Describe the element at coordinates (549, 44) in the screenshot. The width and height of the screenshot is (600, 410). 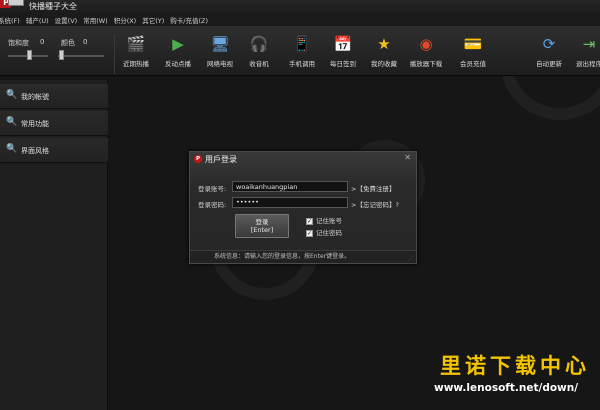
I see `update-icon: ⟳` at that location.